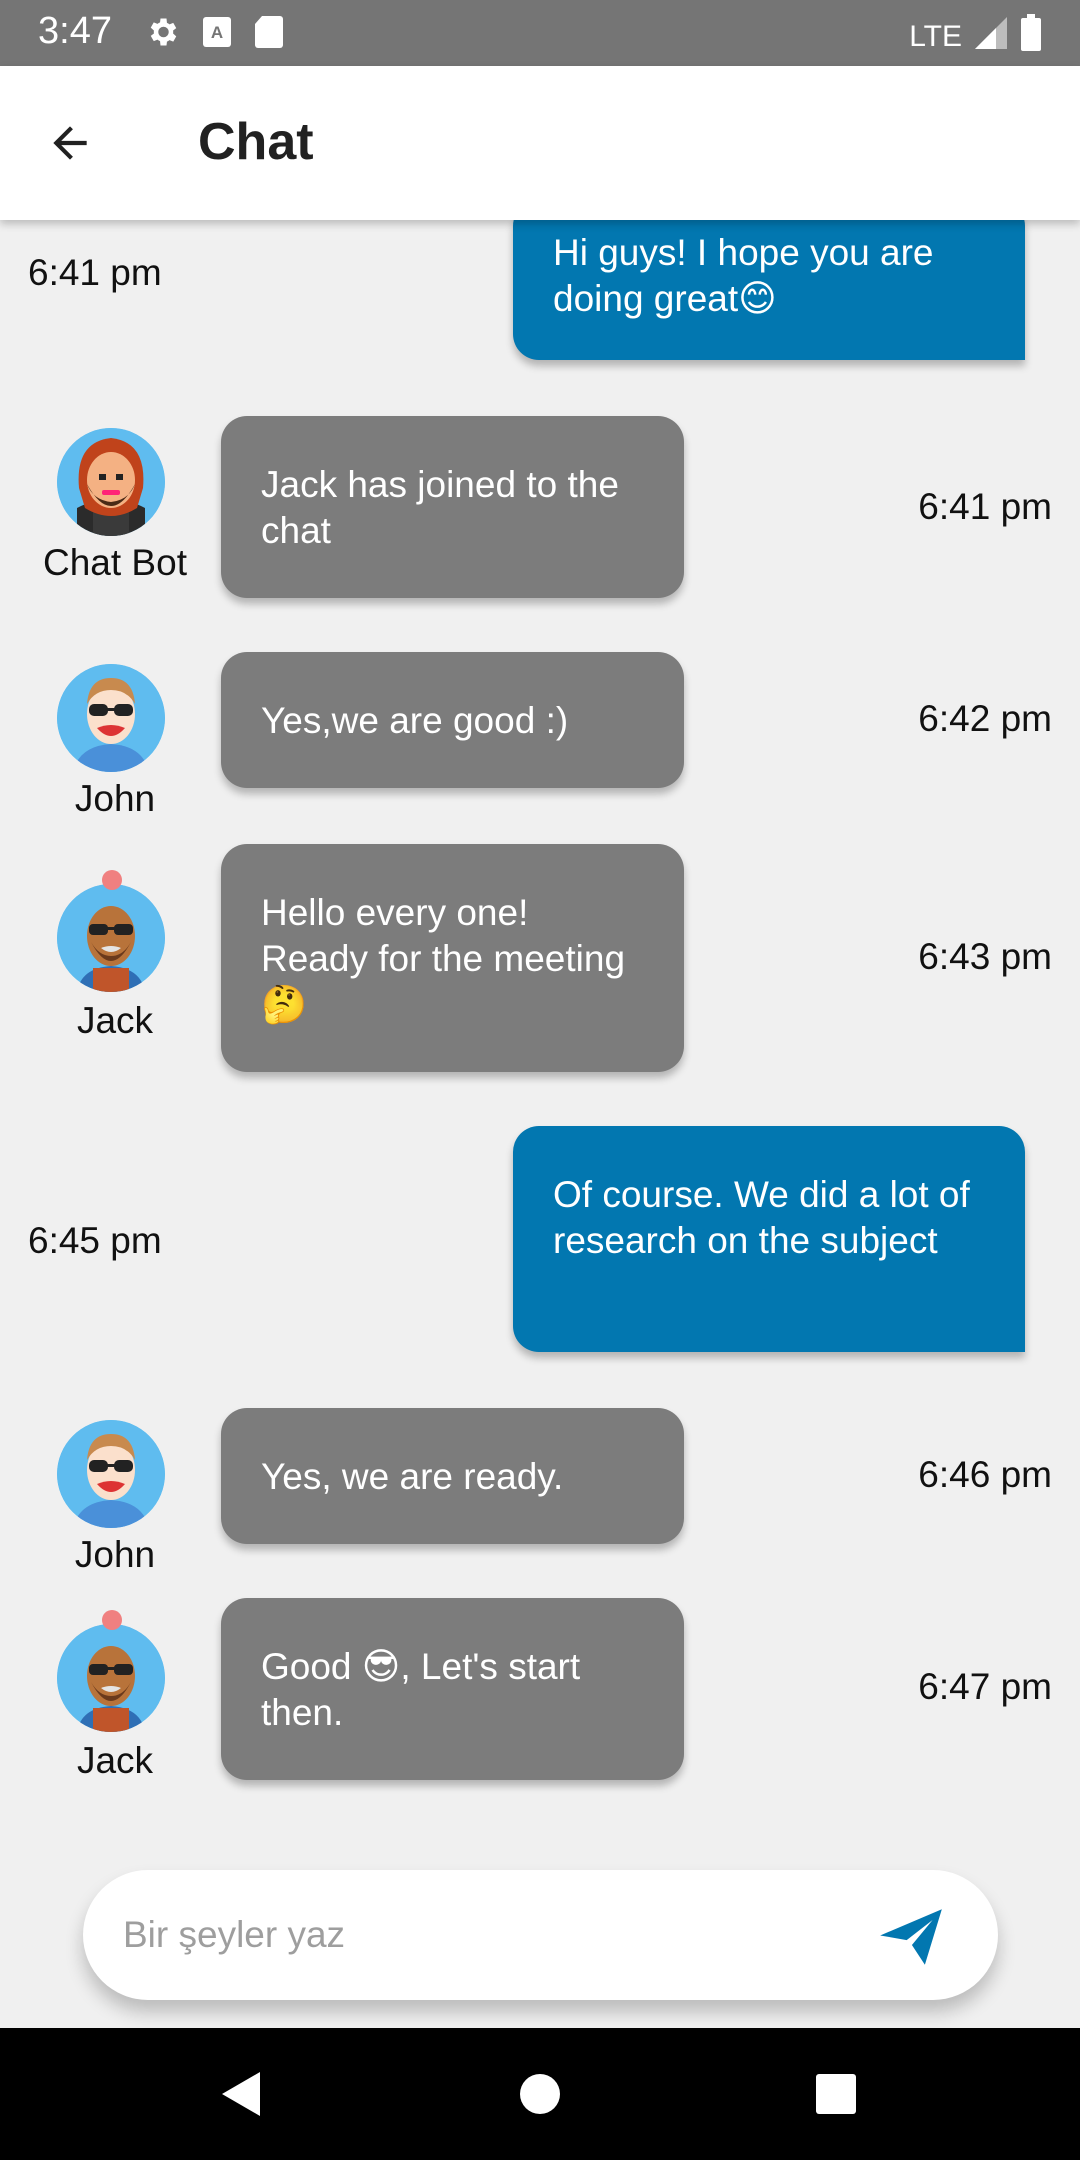 The width and height of the screenshot is (1080, 2160). What do you see at coordinates (493, 1935) in the screenshot?
I see `message-input` at bounding box center [493, 1935].